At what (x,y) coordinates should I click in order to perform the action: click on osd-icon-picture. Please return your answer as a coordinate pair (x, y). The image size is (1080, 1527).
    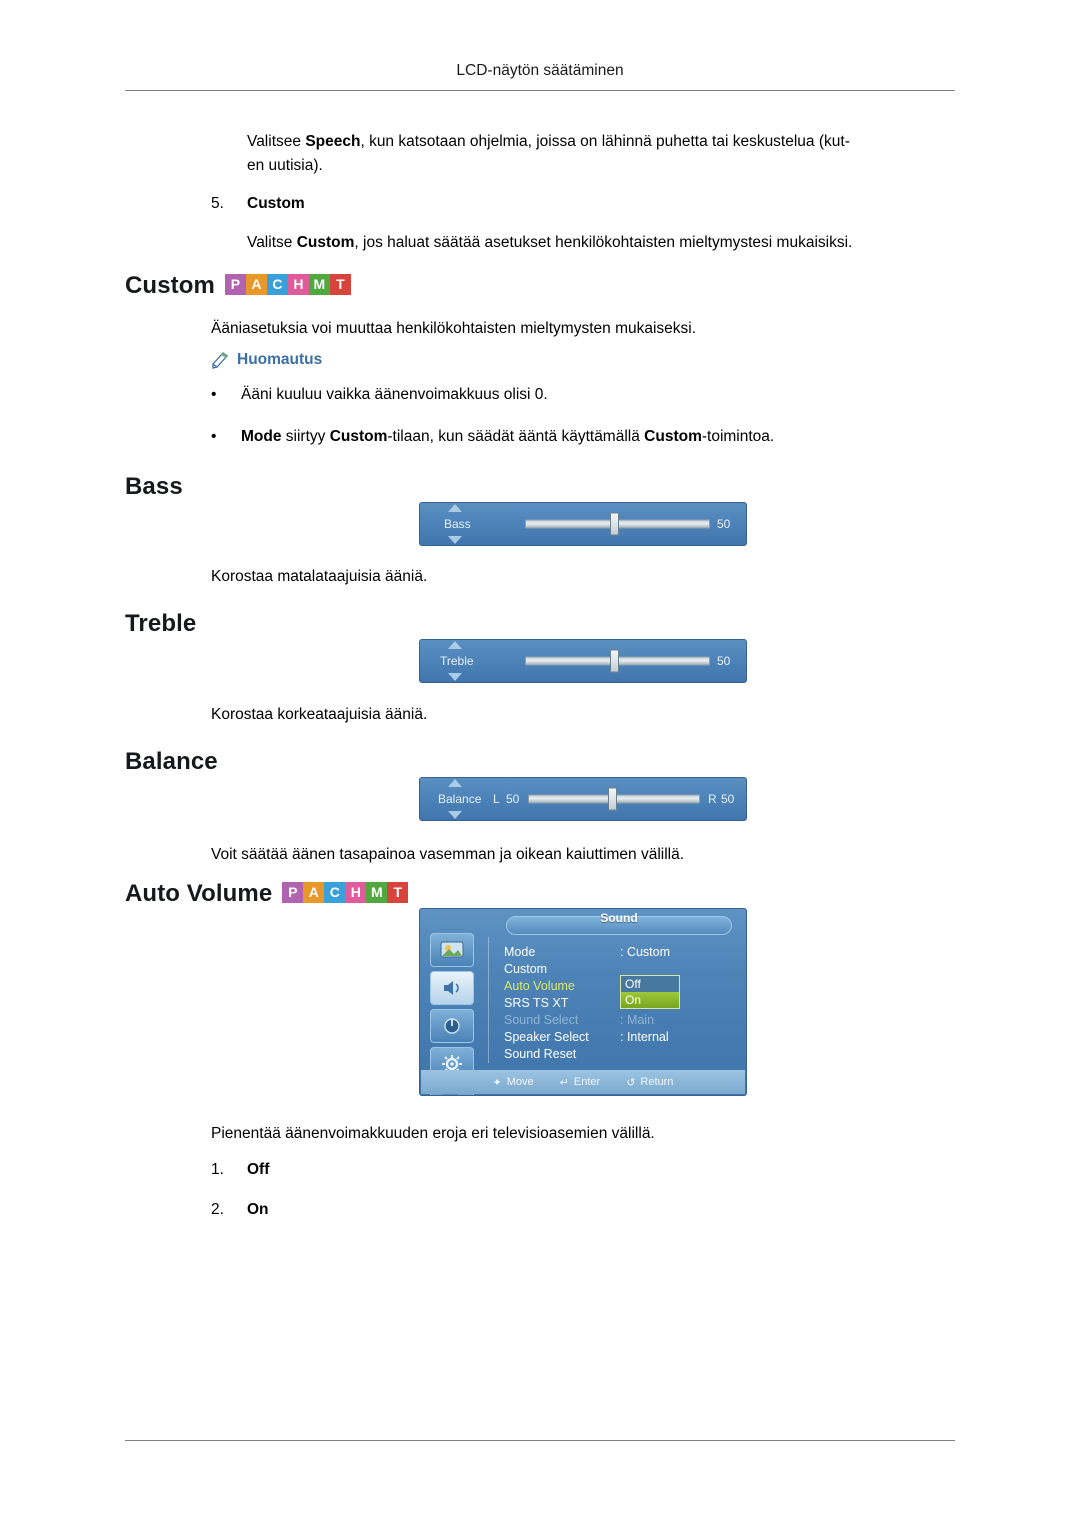
    Looking at the image, I should click on (452, 950).